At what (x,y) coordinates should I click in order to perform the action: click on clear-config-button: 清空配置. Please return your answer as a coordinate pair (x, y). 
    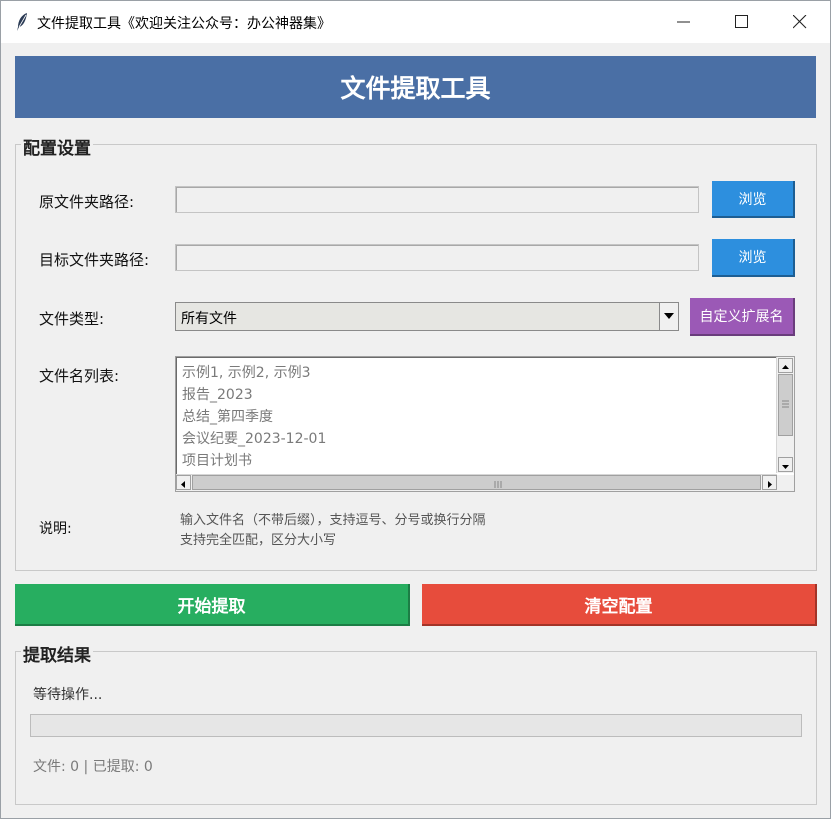
    Looking at the image, I should click on (619, 605).